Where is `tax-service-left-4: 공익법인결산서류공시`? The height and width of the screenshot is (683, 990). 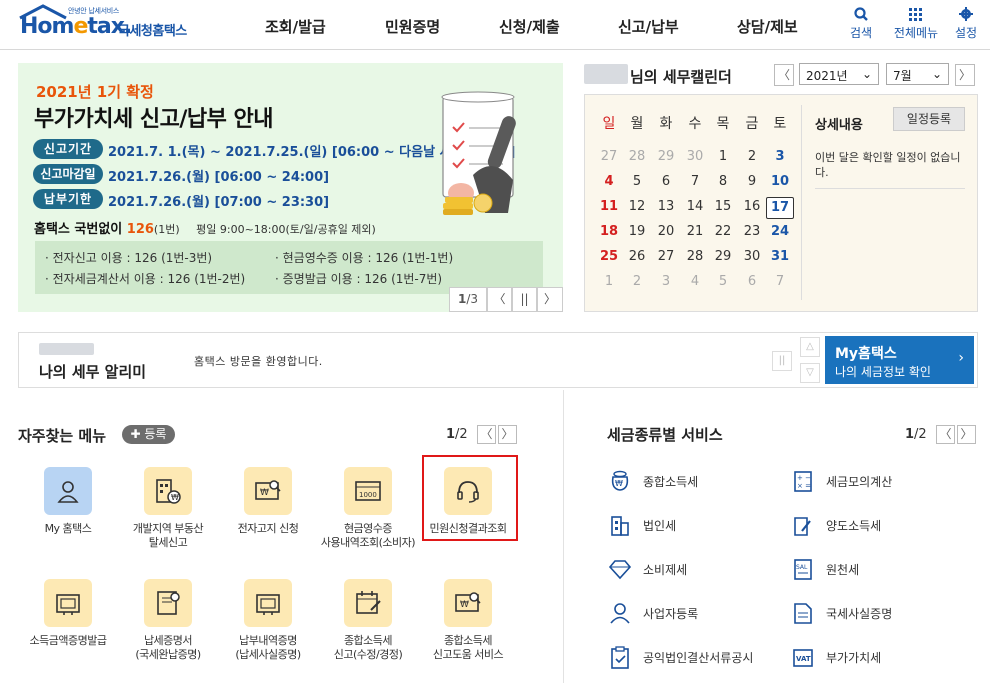 tax-service-left-4: 공익법인결산서류공시 is located at coordinates (680, 657).